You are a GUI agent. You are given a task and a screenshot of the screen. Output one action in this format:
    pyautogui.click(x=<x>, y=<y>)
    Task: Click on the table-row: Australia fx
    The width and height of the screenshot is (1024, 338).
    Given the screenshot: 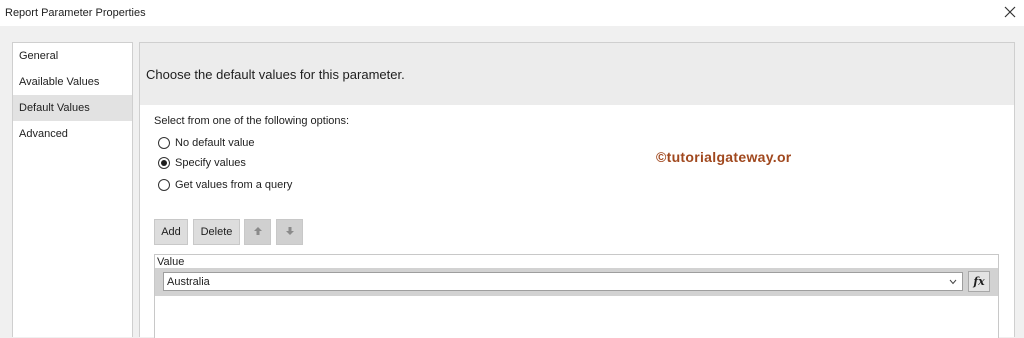 What is the action you would take?
    pyautogui.click(x=576, y=282)
    